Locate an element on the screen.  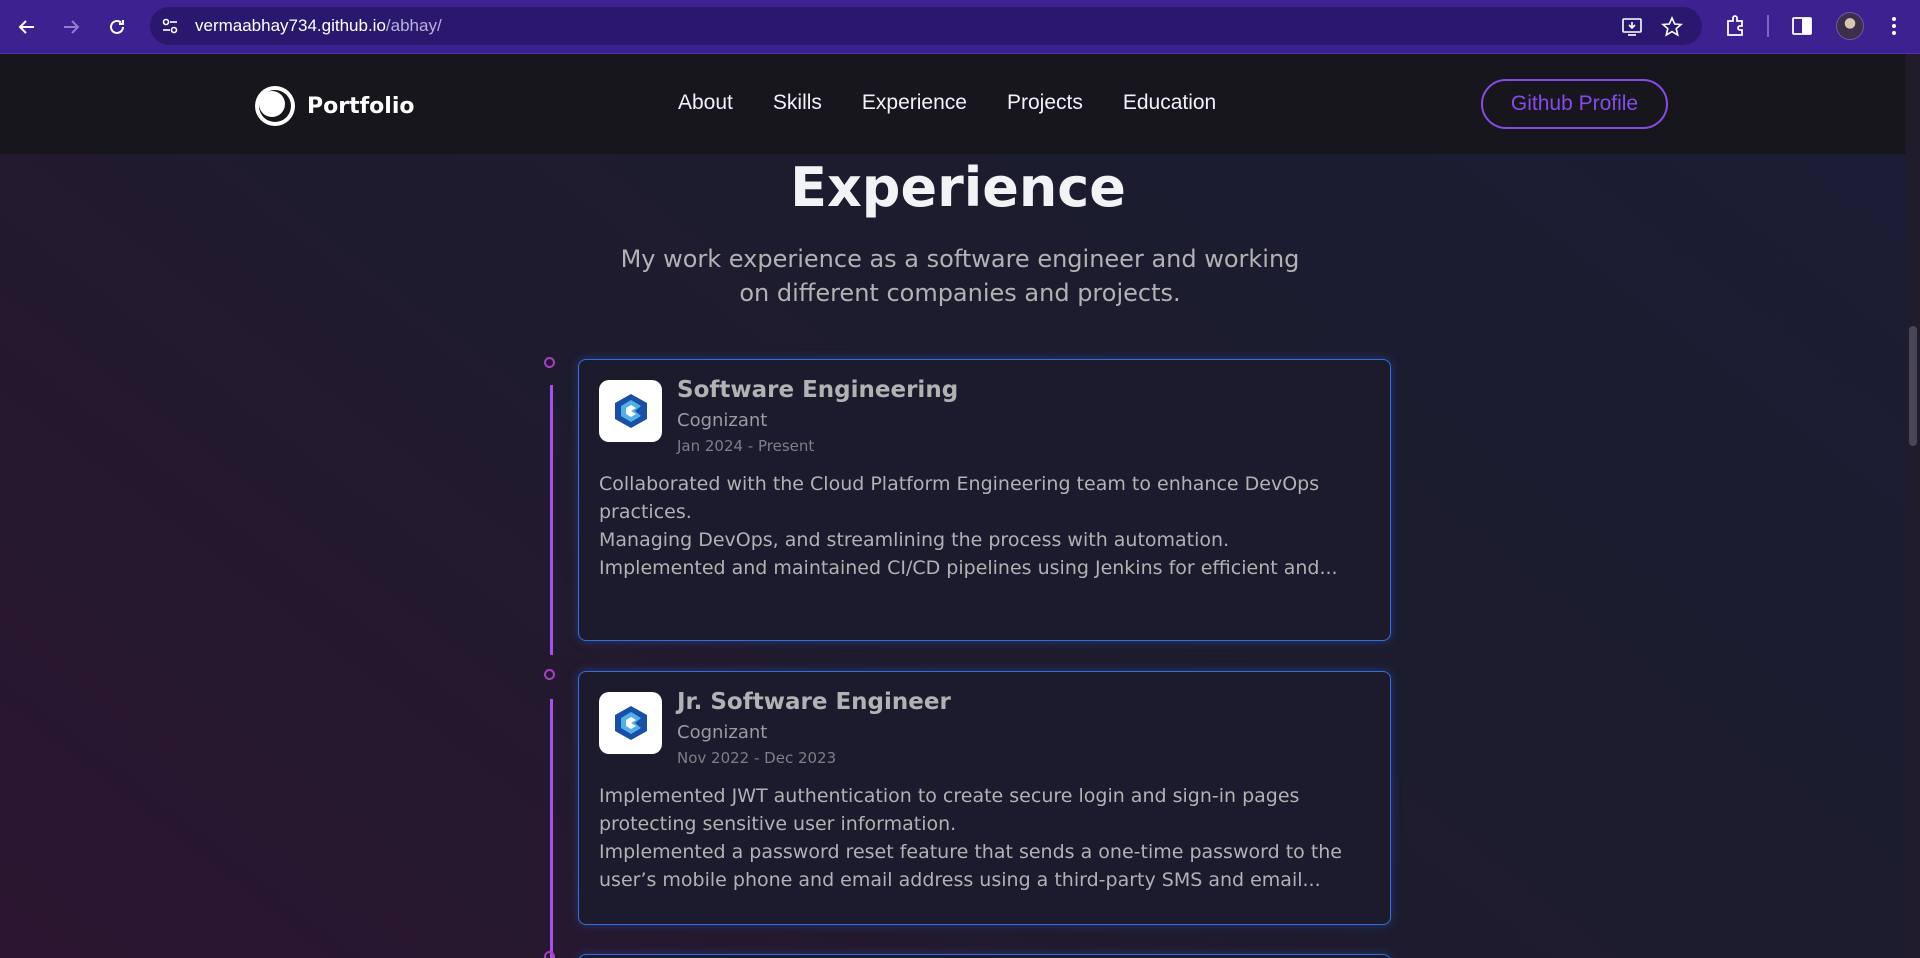
url-host: vermaabhay734.github.io is located at coordinates (290, 25).